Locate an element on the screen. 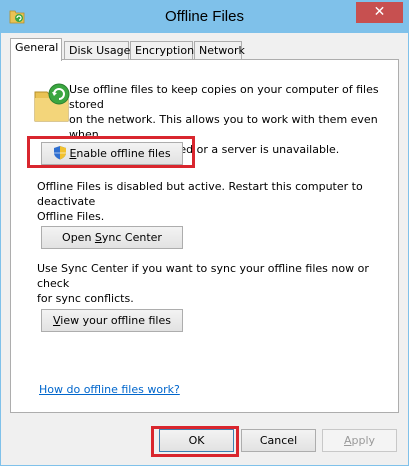 This screenshot has width=409, height=466. view-offline-files-button: View your offline files is located at coordinates (112, 320).